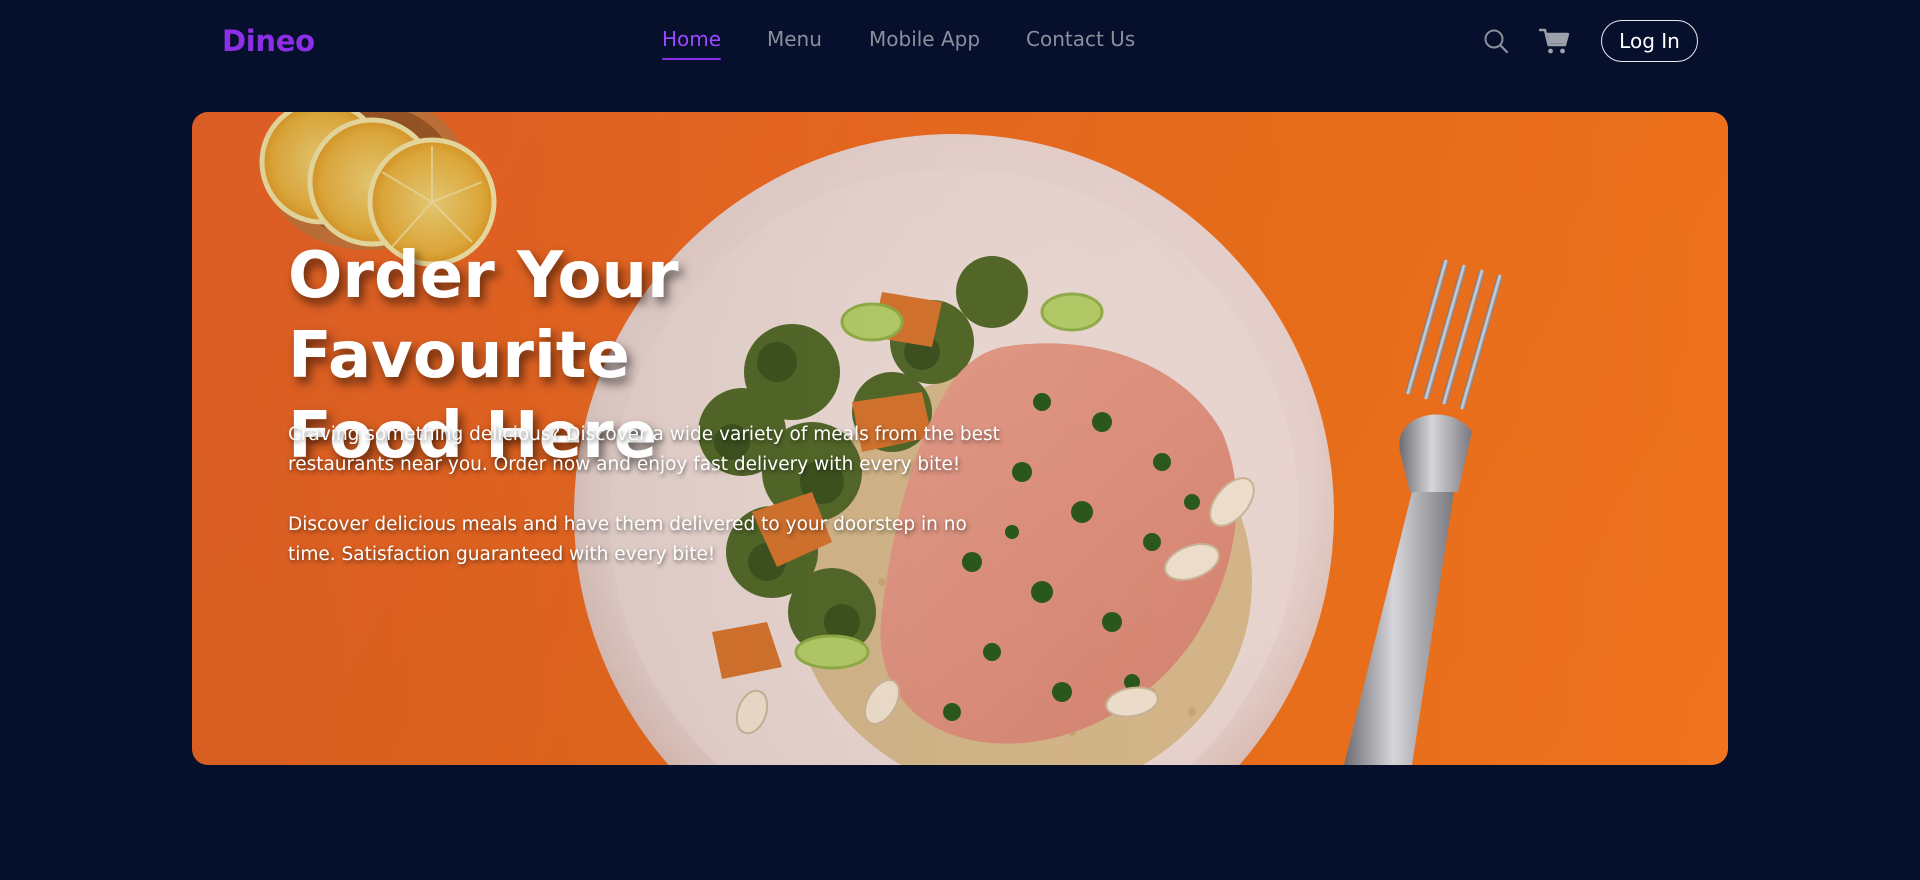 This screenshot has height=880, width=1920. What do you see at coordinates (794, 39) in the screenshot?
I see `nav-item-menu: Menu` at bounding box center [794, 39].